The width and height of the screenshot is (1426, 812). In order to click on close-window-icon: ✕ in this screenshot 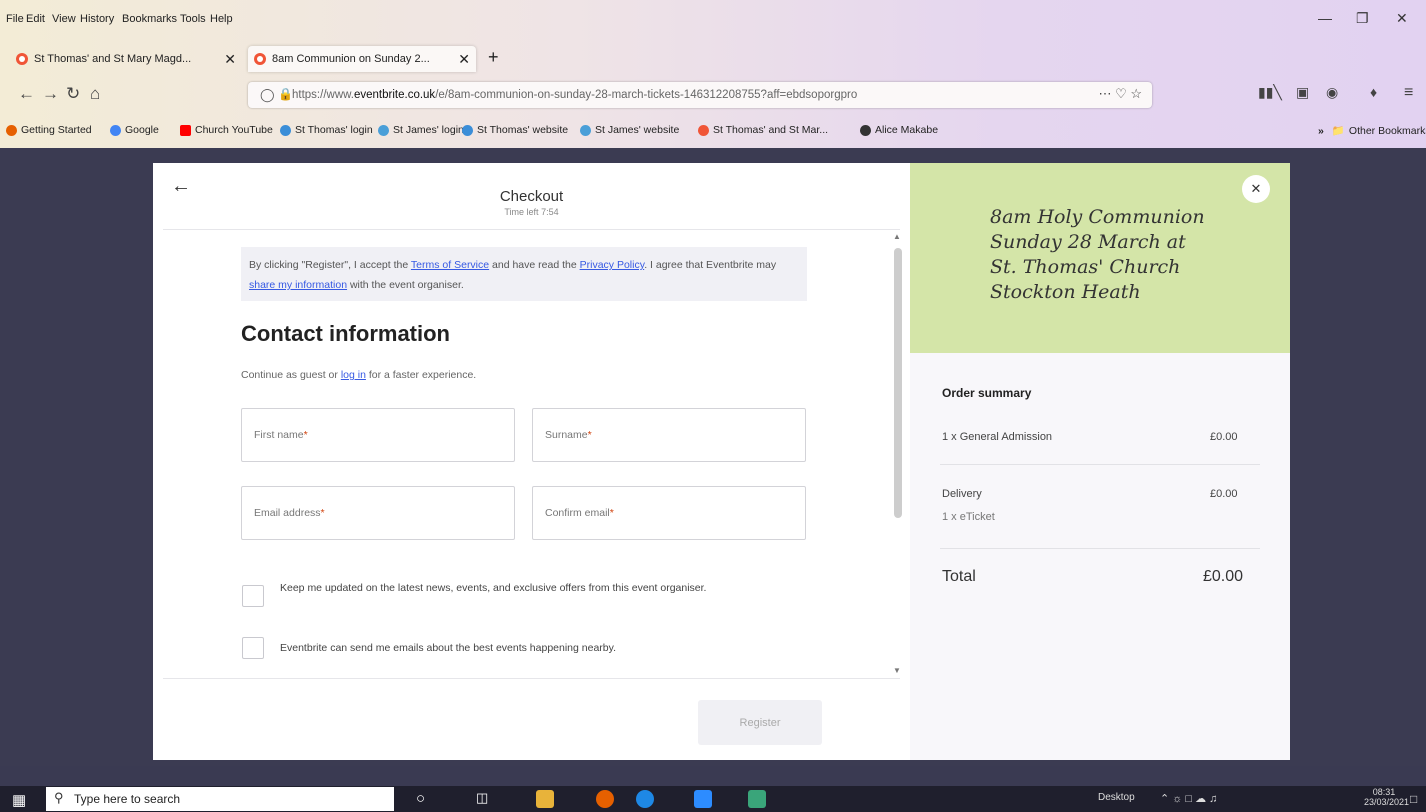, I will do `click(1402, 18)`.